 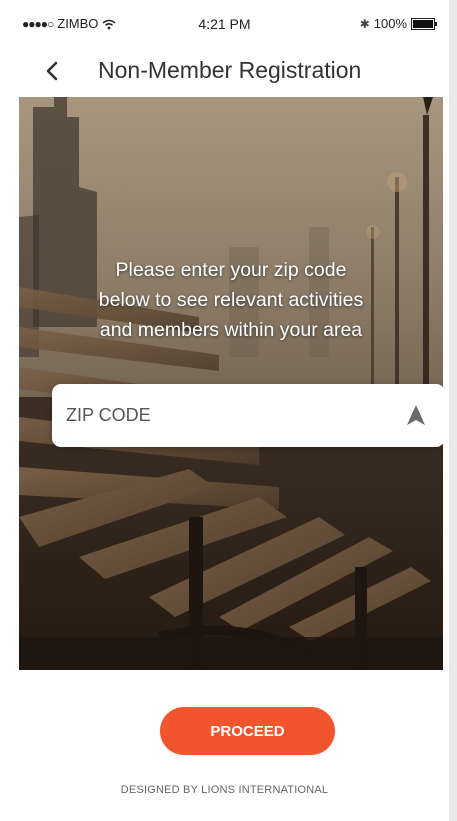 I want to click on footer-credit: DESIGNED BY LIONS INTERNATIONAL, so click(x=224, y=790).